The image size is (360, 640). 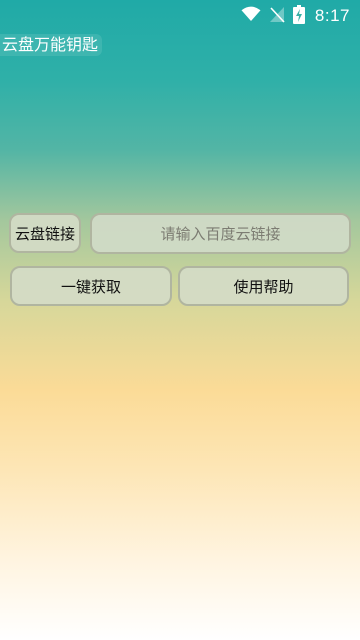 I want to click on status-bar: 8:17, so click(x=180, y=16).